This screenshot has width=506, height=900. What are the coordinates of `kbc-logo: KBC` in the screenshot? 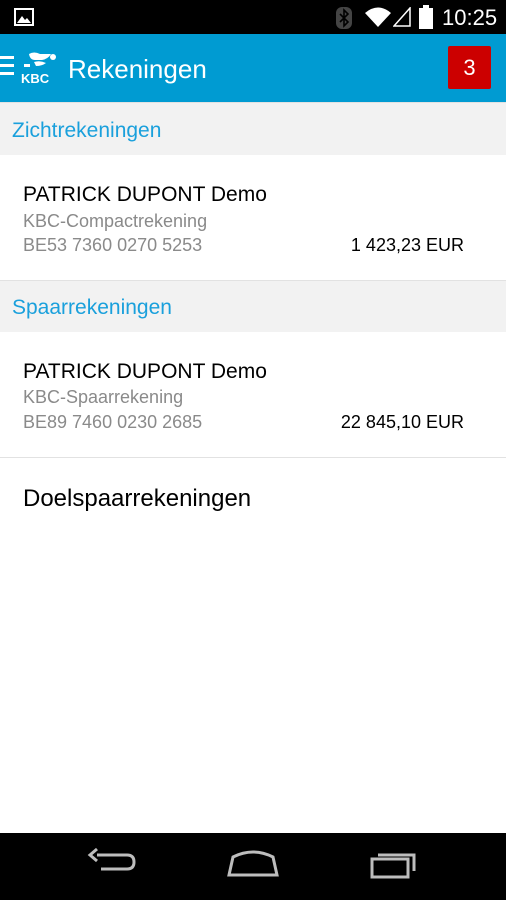 It's located at (40, 68).